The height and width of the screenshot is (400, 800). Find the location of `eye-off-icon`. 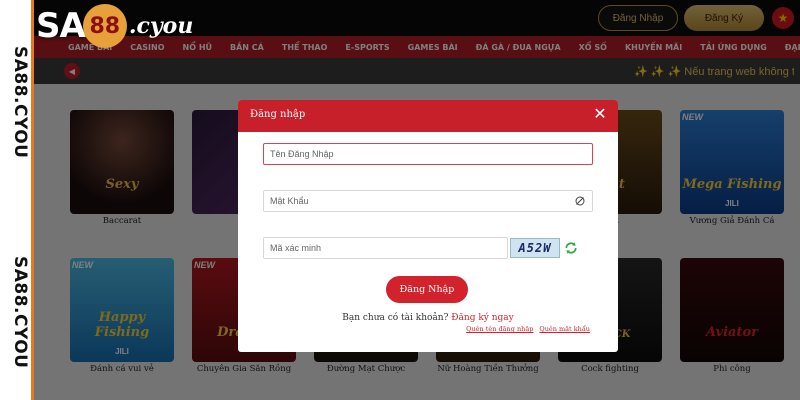

eye-off-icon is located at coordinates (580, 201).